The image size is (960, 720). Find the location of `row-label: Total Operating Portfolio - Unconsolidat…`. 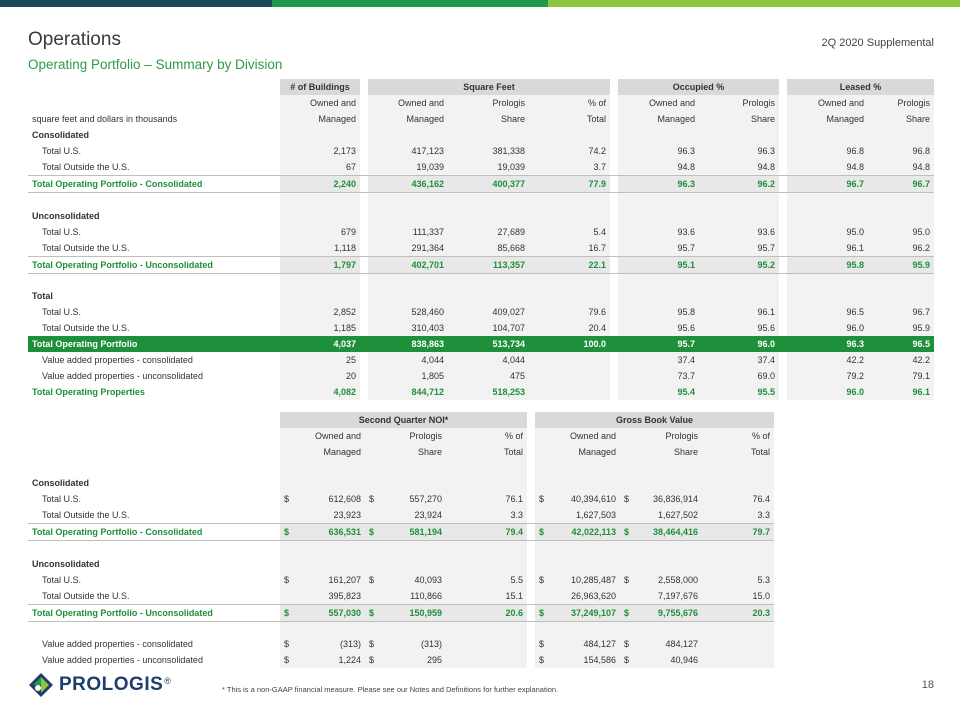

row-label: Total Operating Portfolio - Unconsolidat… is located at coordinates (154, 612).